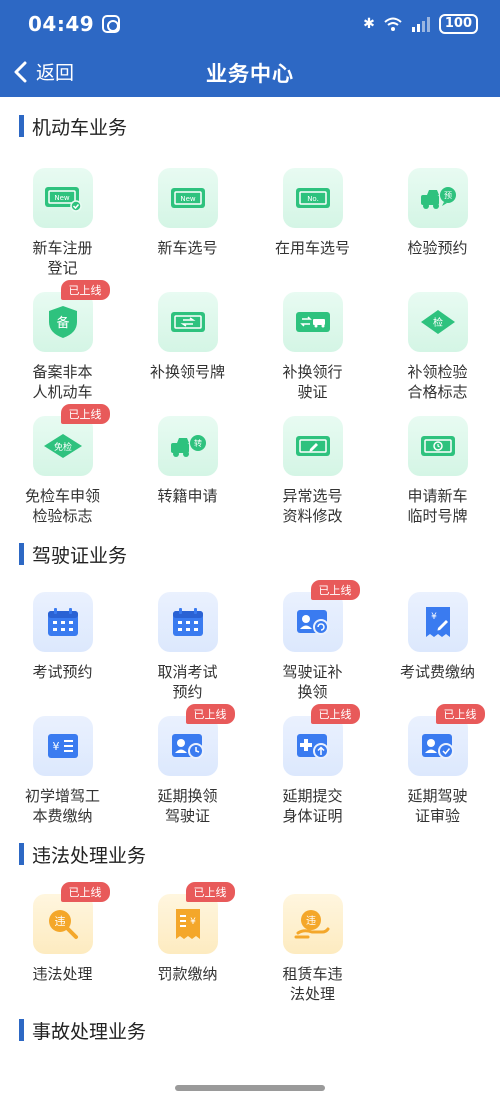 The width and height of the screenshot is (500, 1105). I want to click on bluetooth-icon: ✱, so click(369, 24).